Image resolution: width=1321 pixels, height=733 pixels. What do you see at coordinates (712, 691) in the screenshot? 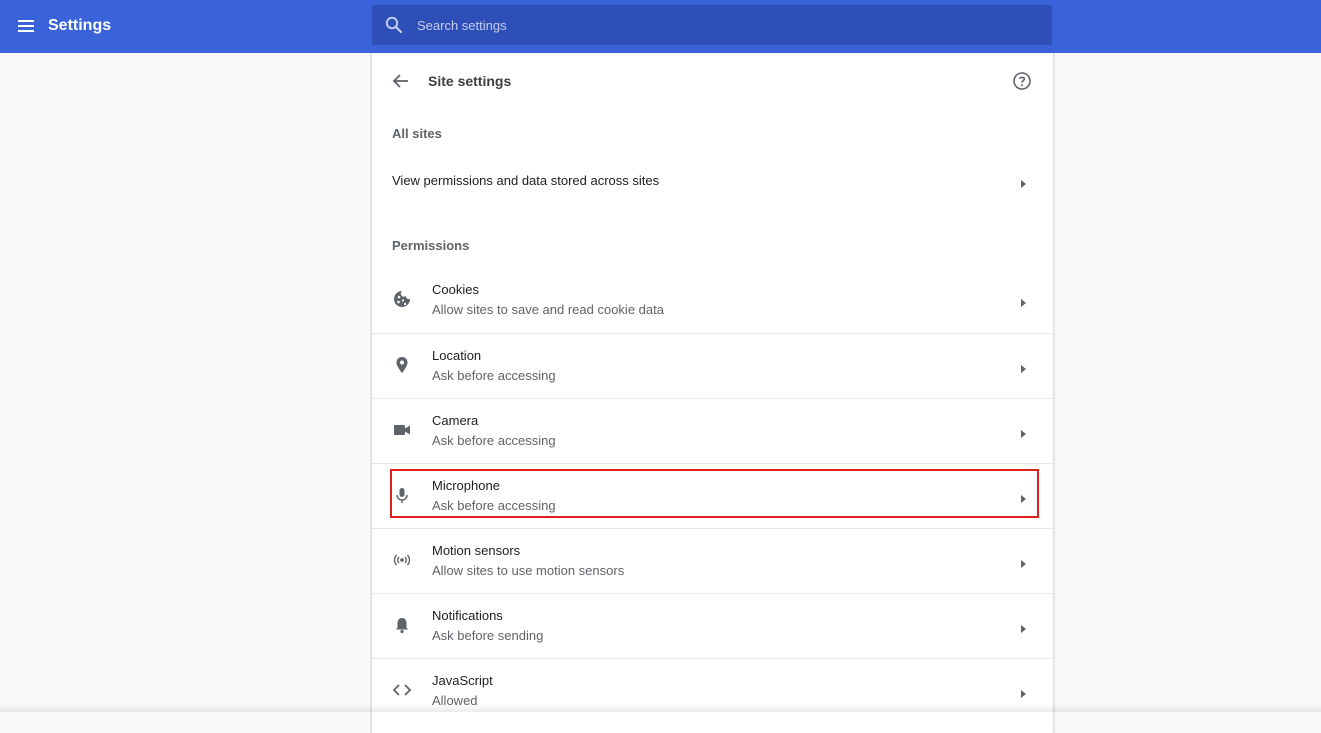
I see `permission-row-javascript: JavaScript Allowed` at bounding box center [712, 691].